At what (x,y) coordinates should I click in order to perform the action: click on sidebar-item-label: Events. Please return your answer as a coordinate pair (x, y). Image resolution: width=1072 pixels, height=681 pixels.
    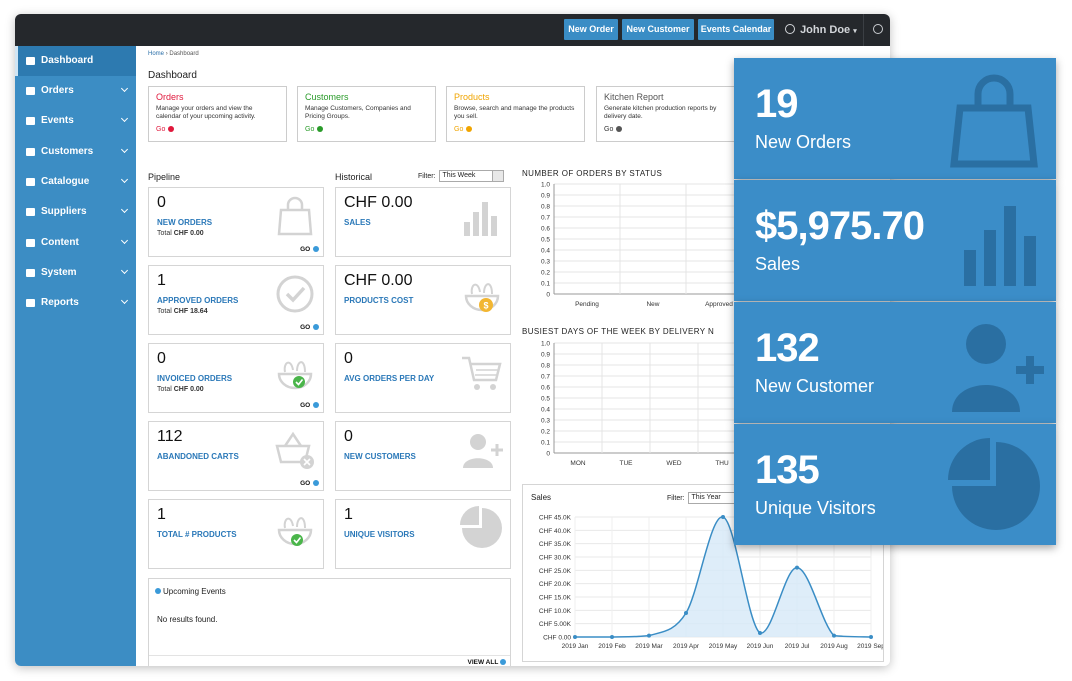
    Looking at the image, I should click on (57, 120).